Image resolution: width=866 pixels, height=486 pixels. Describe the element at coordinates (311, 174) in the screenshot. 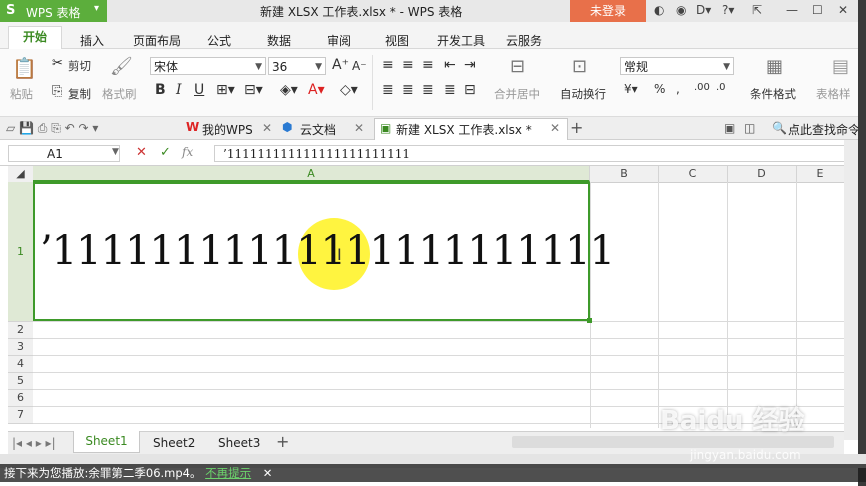

I see `column-header-a: A` at that location.